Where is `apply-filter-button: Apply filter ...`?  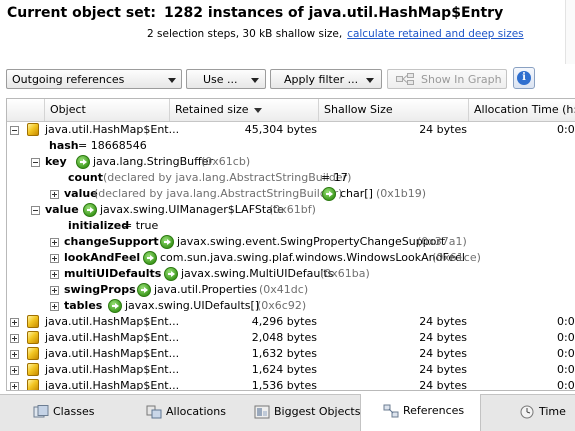
apply-filter-button: Apply filter ... is located at coordinates (326, 79).